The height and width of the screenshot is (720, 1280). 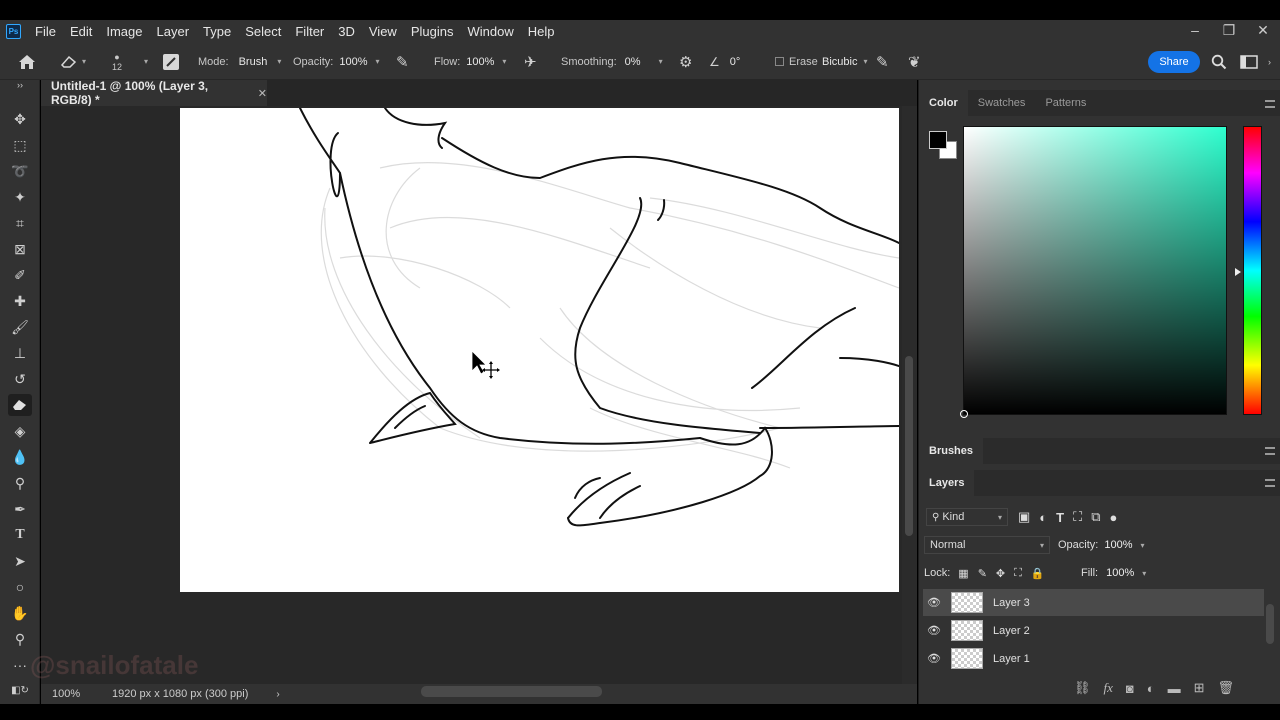 What do you see at coordinates (1095, 517) in the screenshot?
I see `filter-smart-object-icon: ⧉` at bounding box center [1095, 517].